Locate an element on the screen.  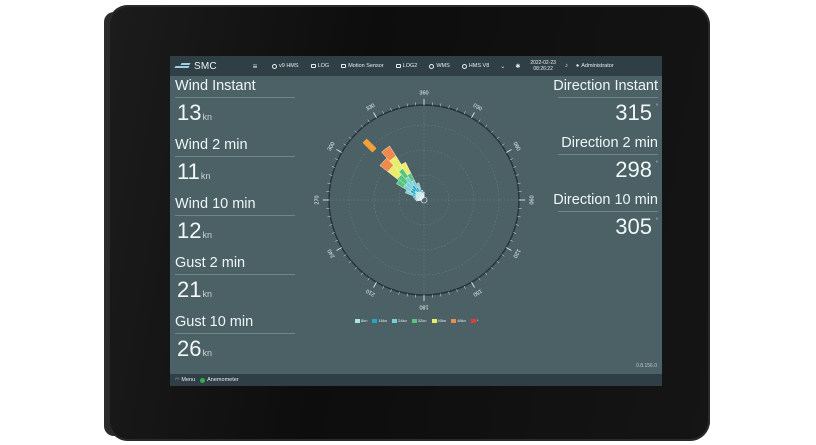
value-number: 13 is located at coordinates (189, 112).